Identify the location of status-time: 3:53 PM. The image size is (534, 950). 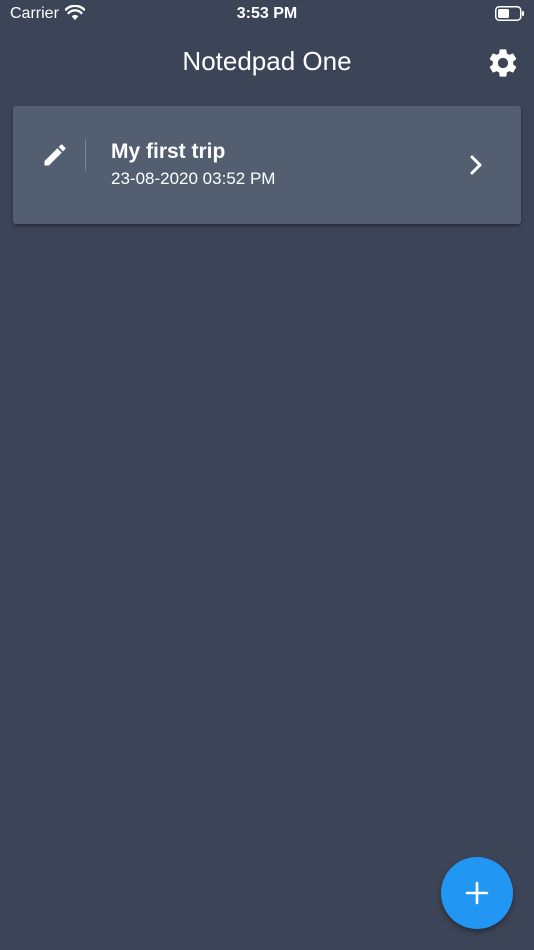
(267, 13).